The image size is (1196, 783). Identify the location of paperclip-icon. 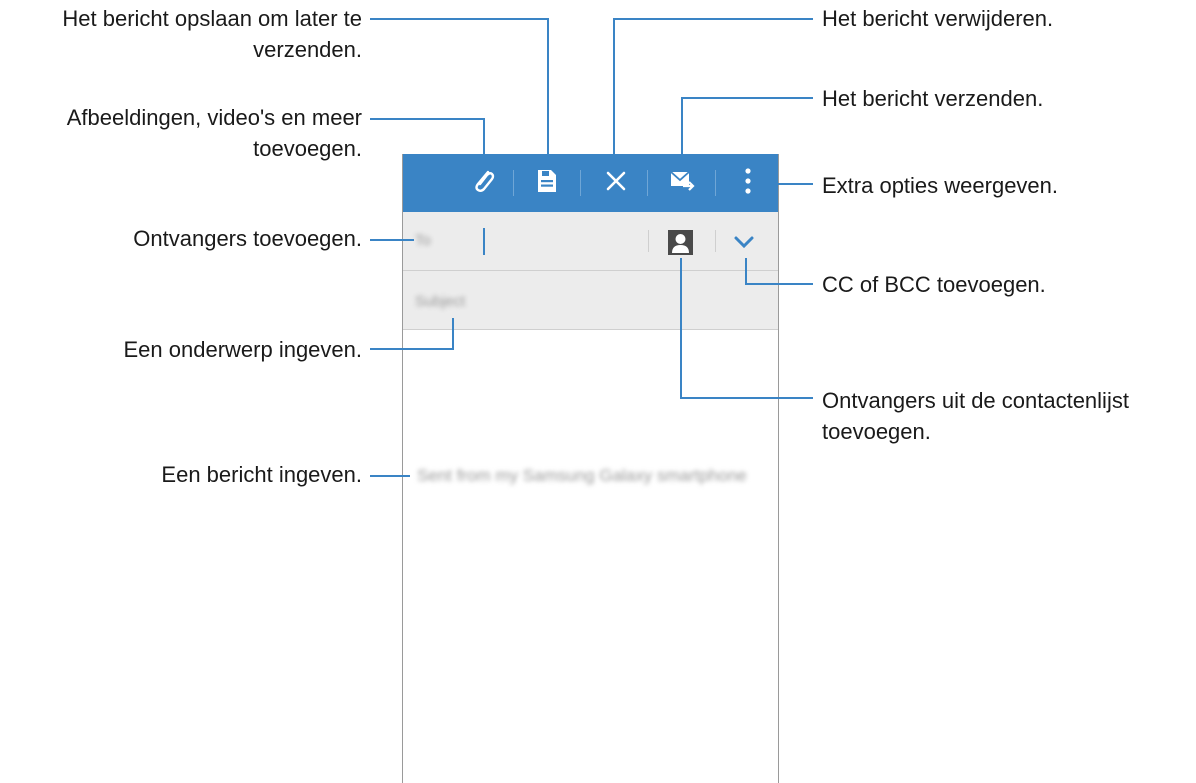
(484, 183).